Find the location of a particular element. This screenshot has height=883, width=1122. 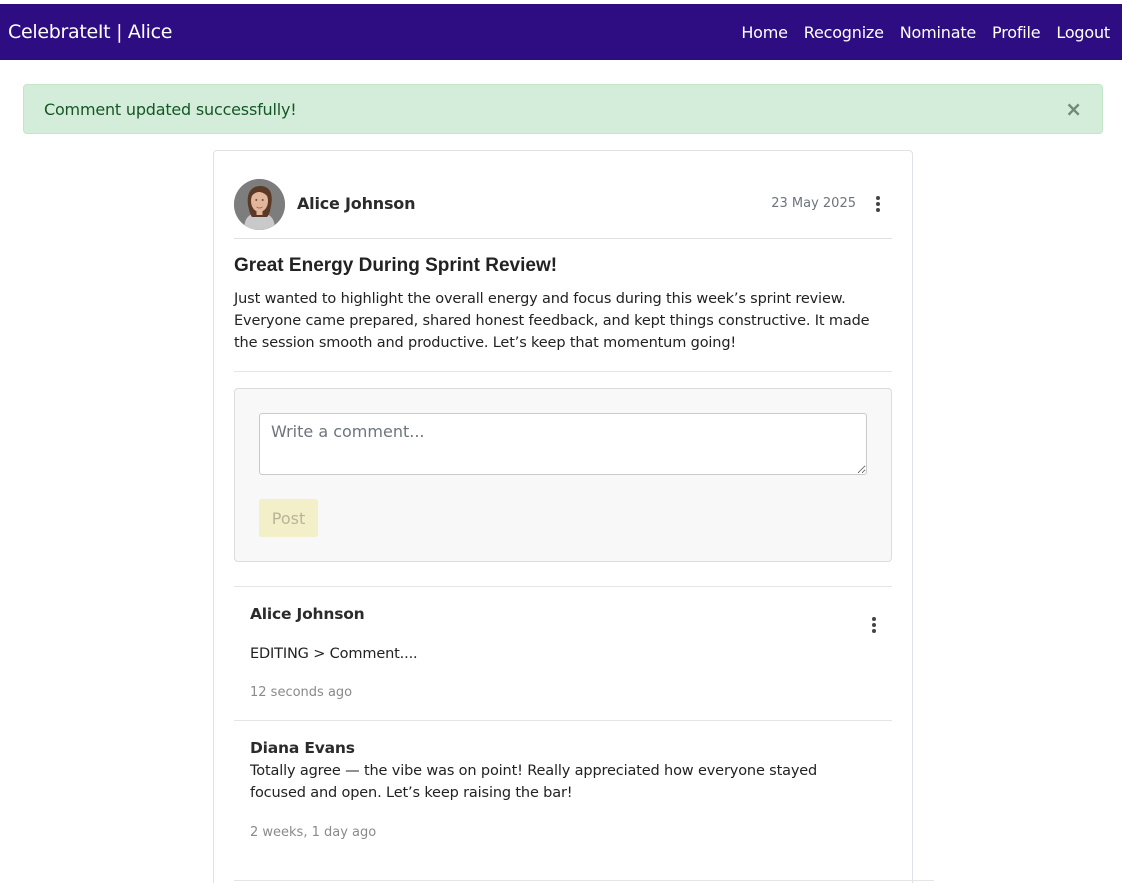

nav-logout-link: Logout is located at coordinates (1083, 32).